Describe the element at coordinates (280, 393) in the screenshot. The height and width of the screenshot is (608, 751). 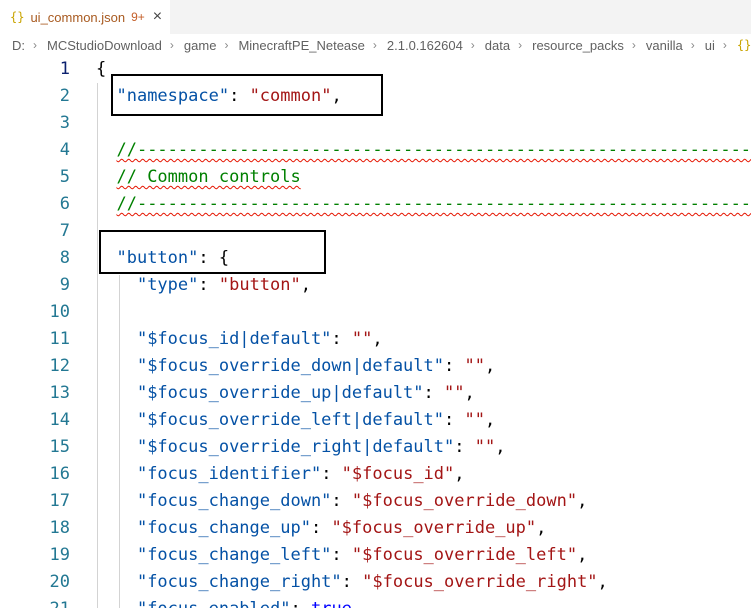
I see `code-token: "$focus_override_up|default"` at that location.